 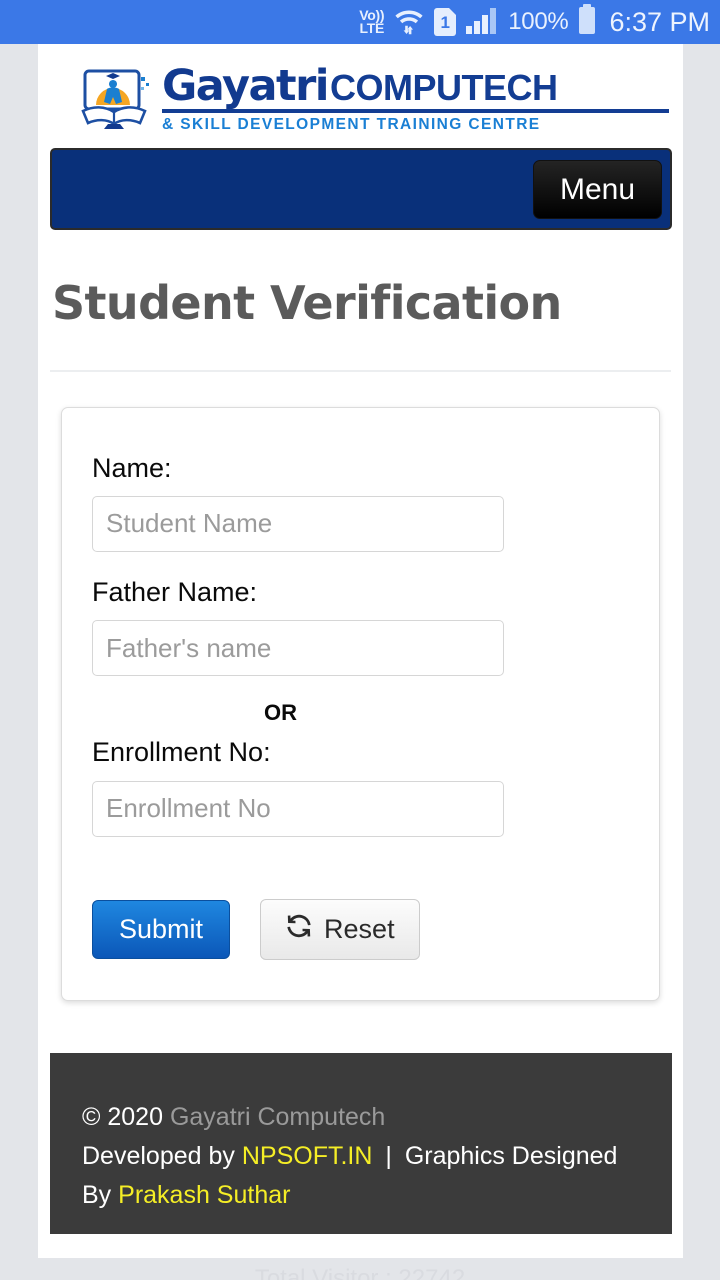 I want to click on brand-secondary-label: COMPUTECH, so click(x=444, y=87).